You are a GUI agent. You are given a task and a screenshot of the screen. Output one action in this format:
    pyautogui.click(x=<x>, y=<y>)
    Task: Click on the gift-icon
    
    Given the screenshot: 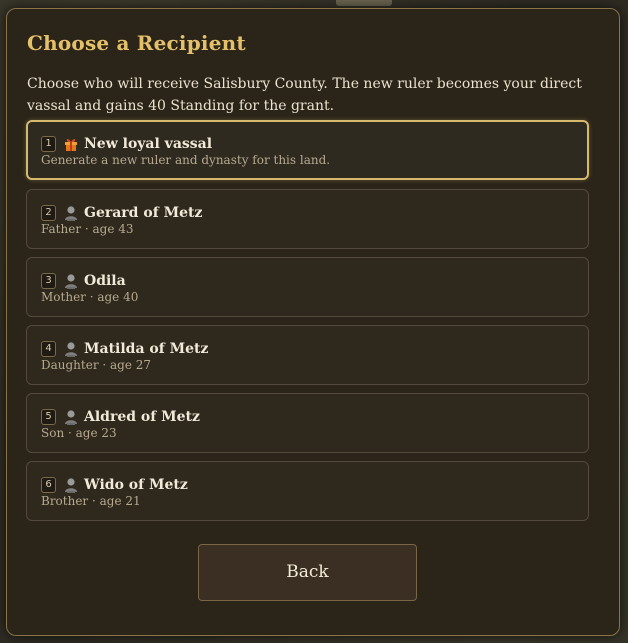 What is the action you would take?
    pyautogui.click(x=71, y=144)
    